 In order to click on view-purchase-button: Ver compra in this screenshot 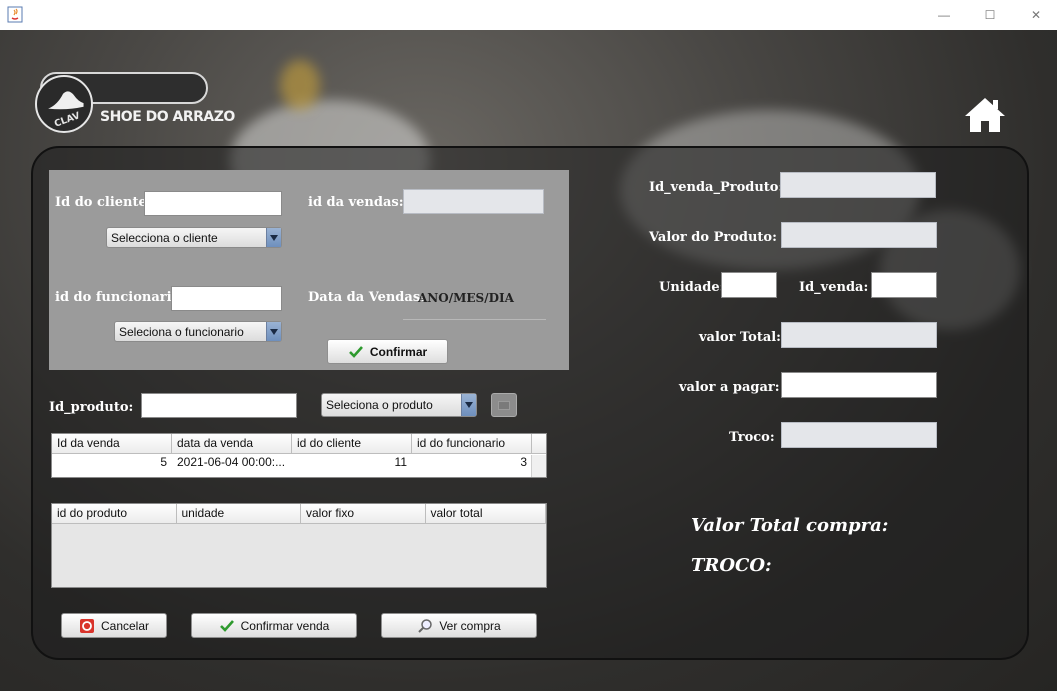, I will do `click(459, 625)`.